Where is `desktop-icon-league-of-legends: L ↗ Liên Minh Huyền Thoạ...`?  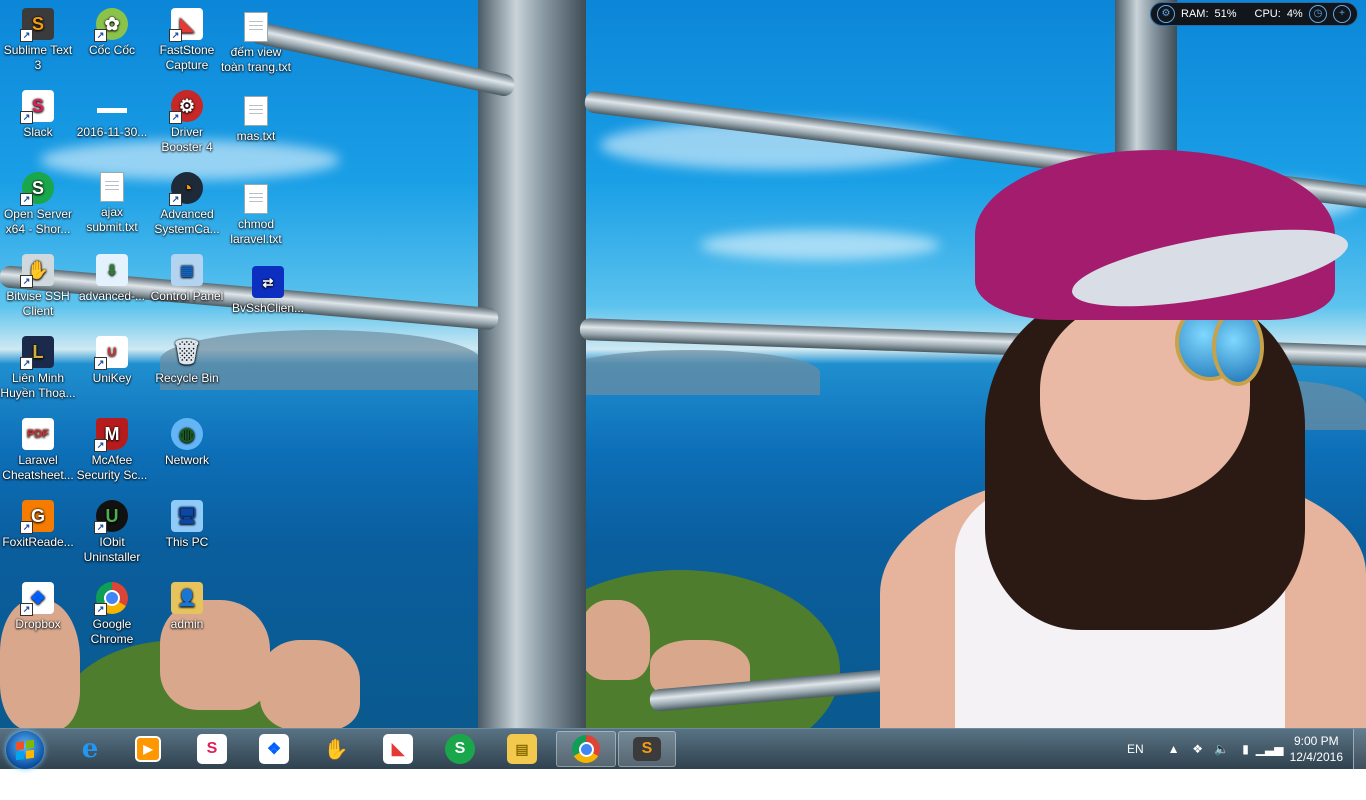 desktop-icon-league-of-legends: L ↗ Liên Minh Huyền Thoạ... is located at coordinates (38, 370).